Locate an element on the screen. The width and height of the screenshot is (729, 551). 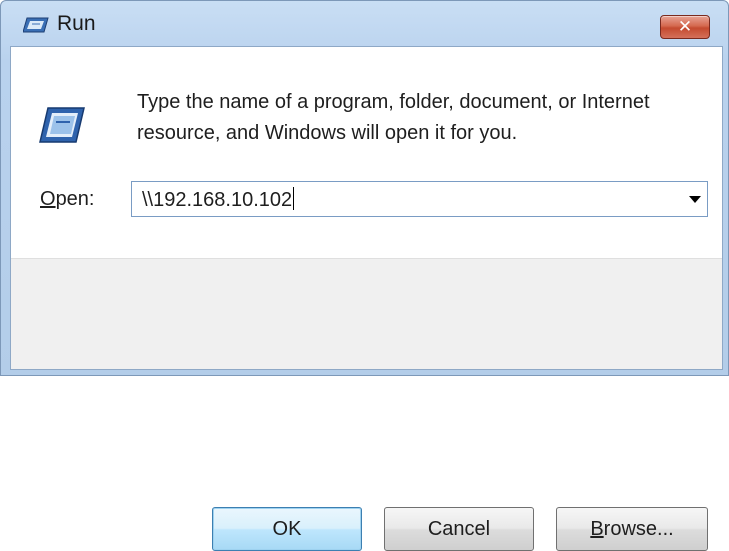
close-button: ✕ is located at coordinates (685, 27).